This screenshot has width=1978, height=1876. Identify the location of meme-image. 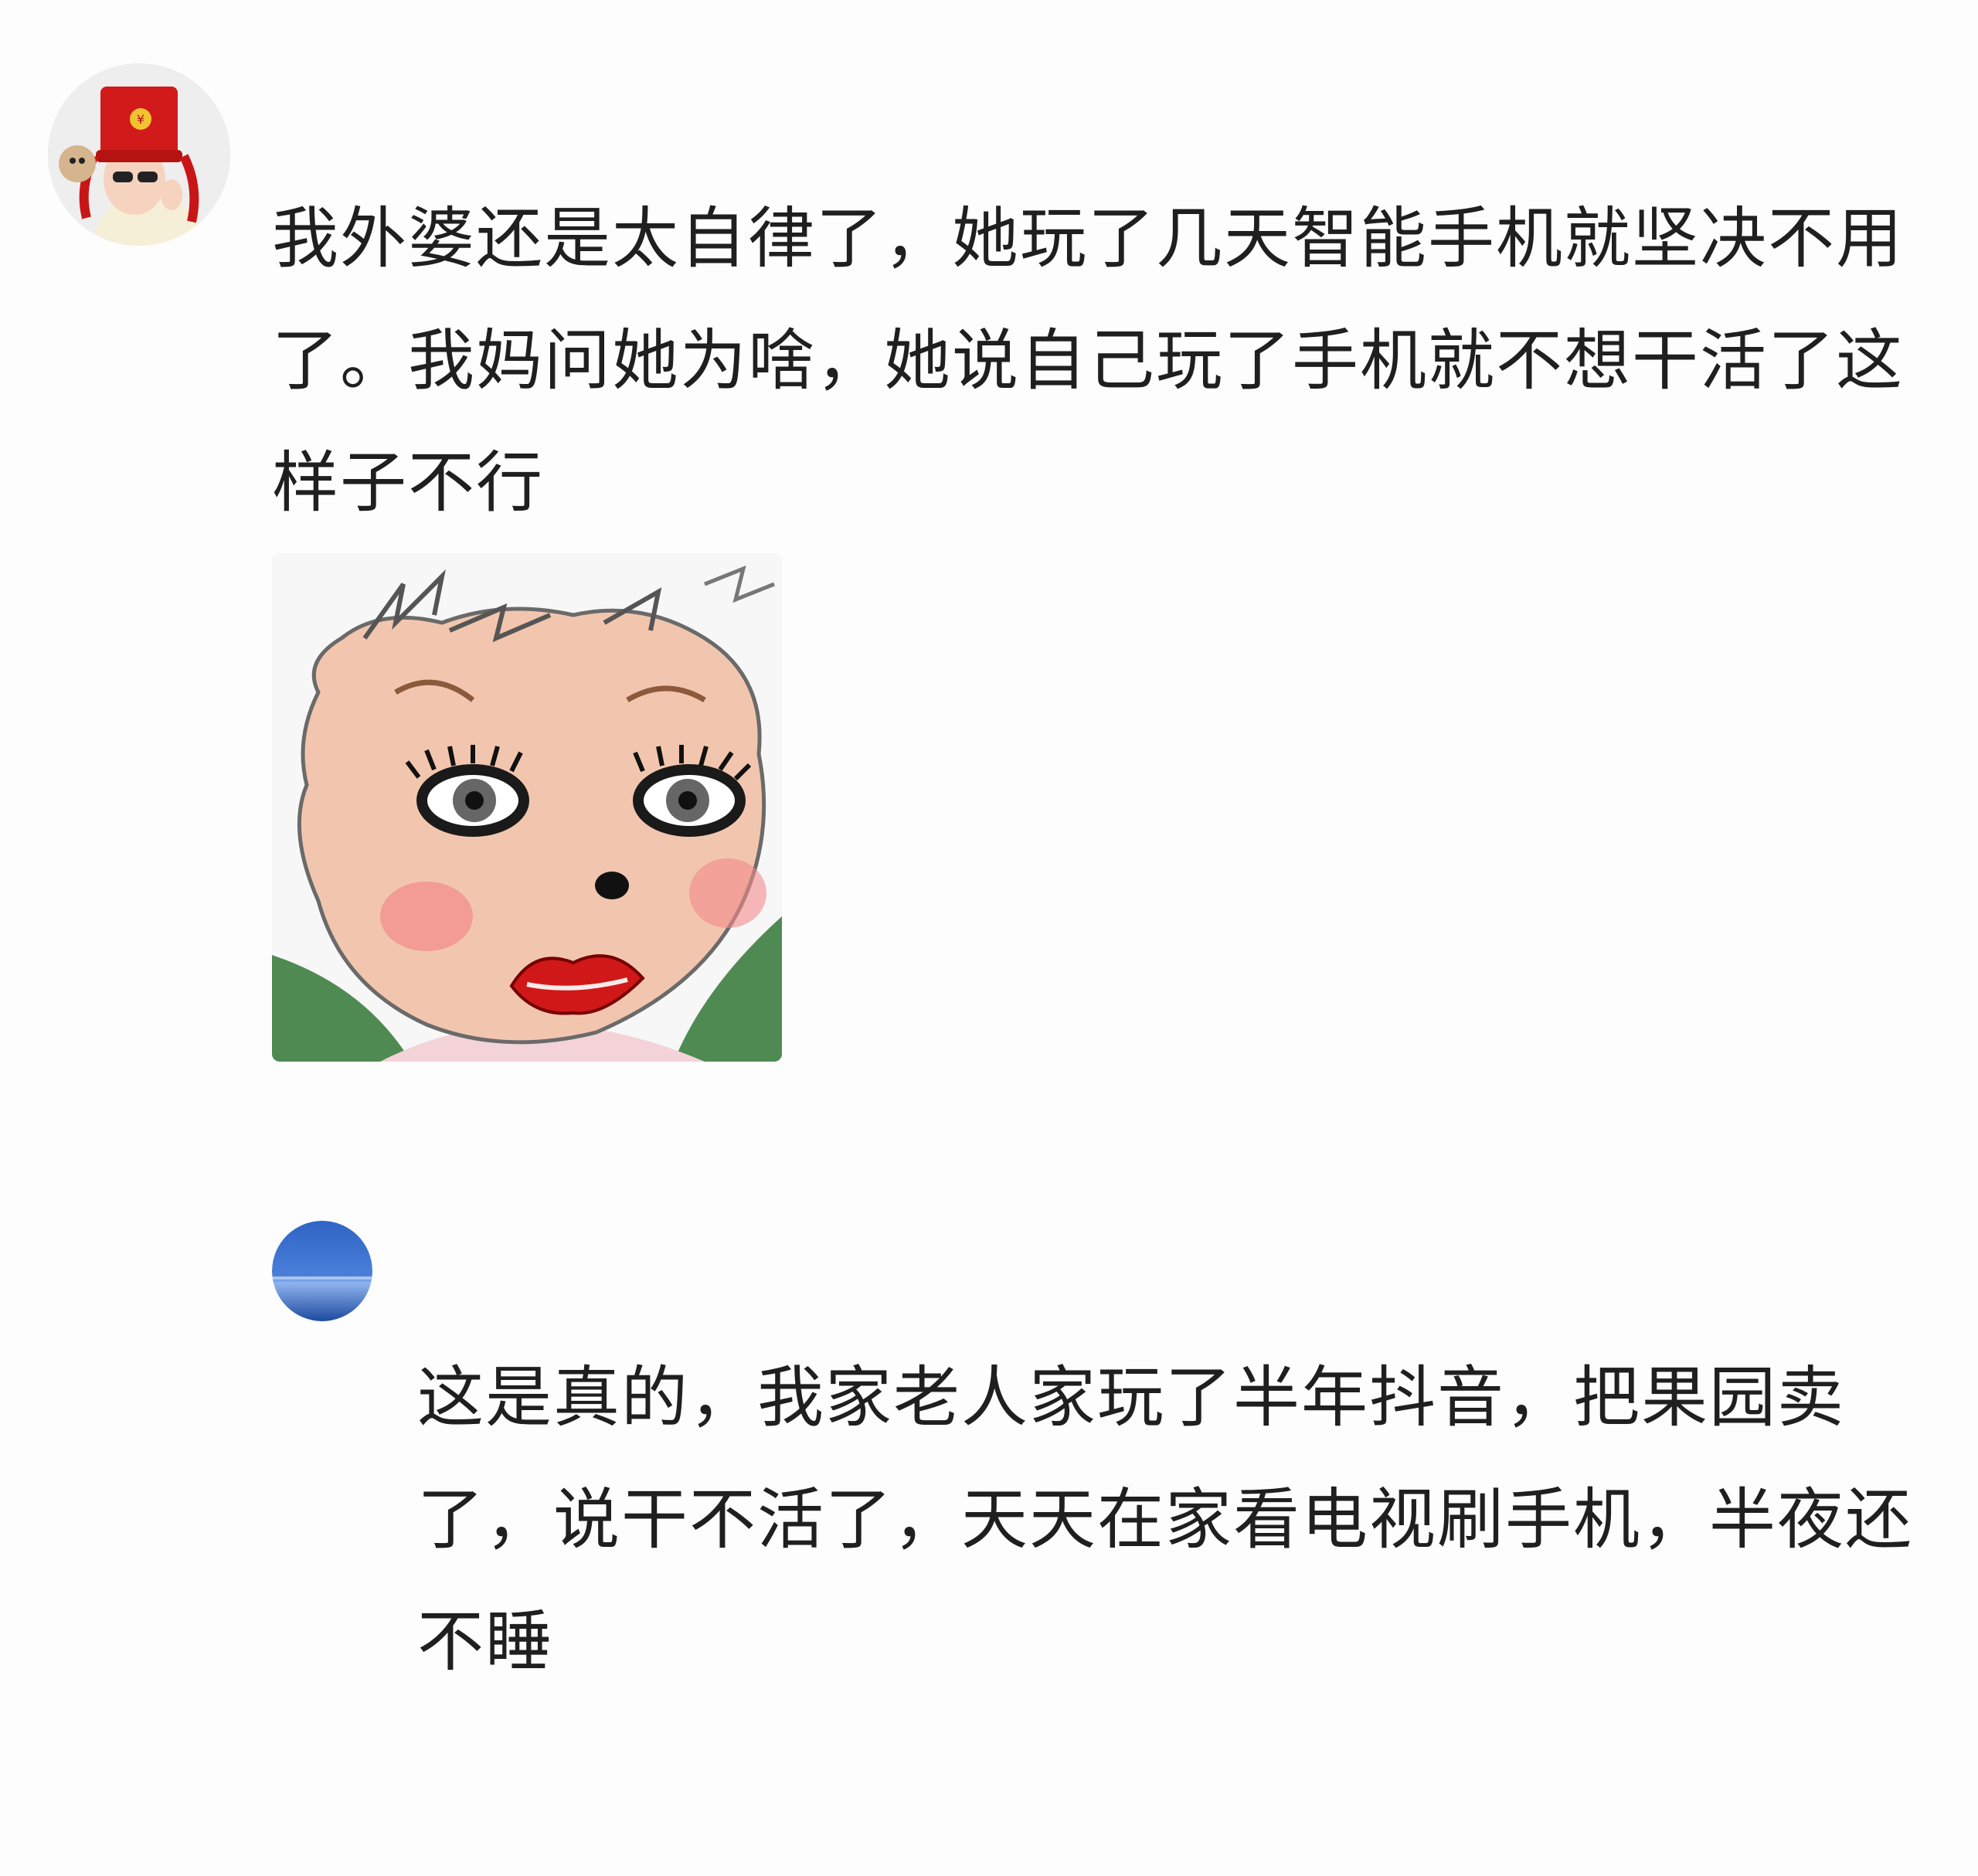
(527, 808).